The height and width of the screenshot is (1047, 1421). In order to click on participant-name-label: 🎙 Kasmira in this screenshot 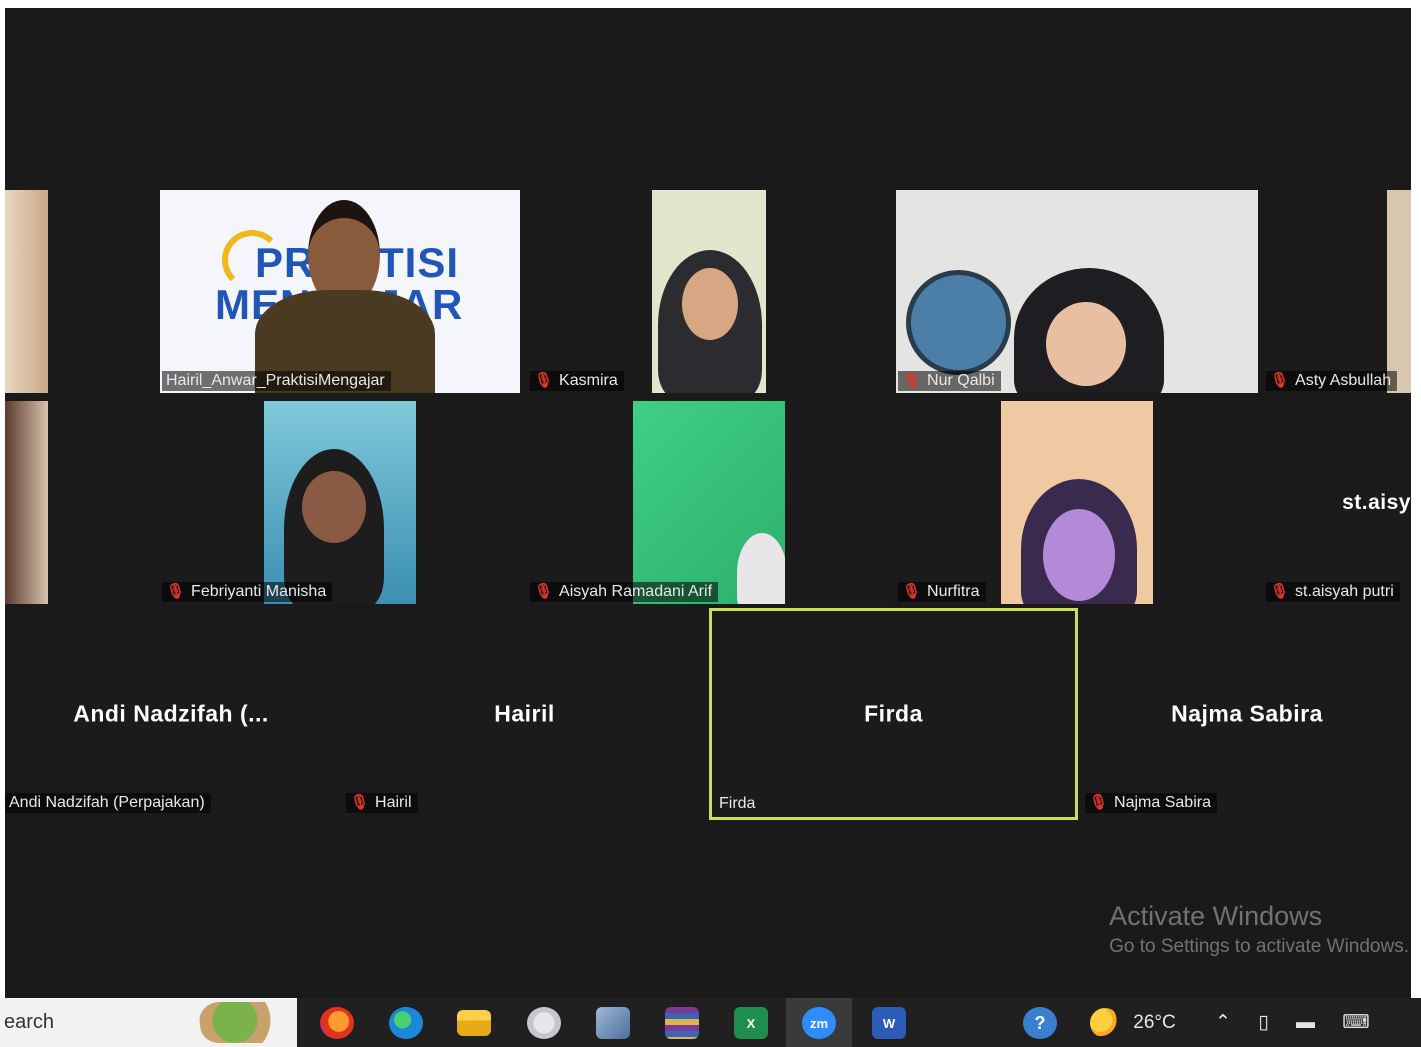, I will do `click(577, 381)`.